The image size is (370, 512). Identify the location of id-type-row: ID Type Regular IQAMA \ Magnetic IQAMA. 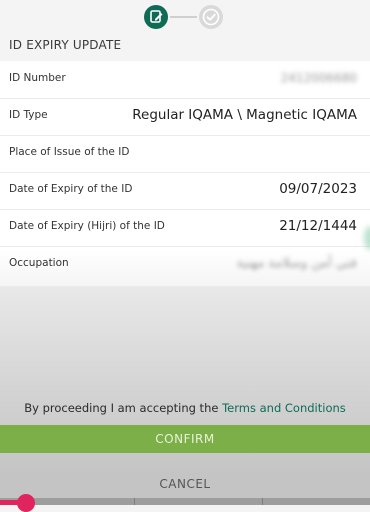
(185, 117).